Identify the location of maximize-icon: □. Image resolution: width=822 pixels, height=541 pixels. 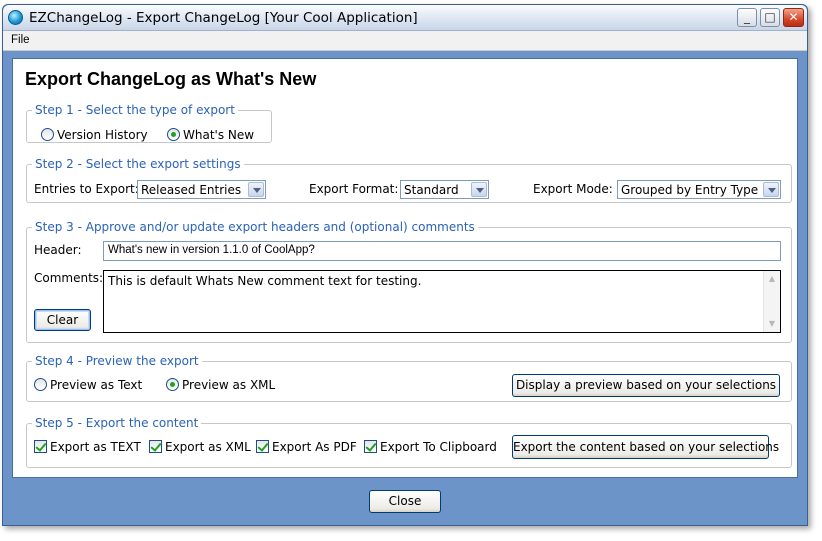
(770, 17).